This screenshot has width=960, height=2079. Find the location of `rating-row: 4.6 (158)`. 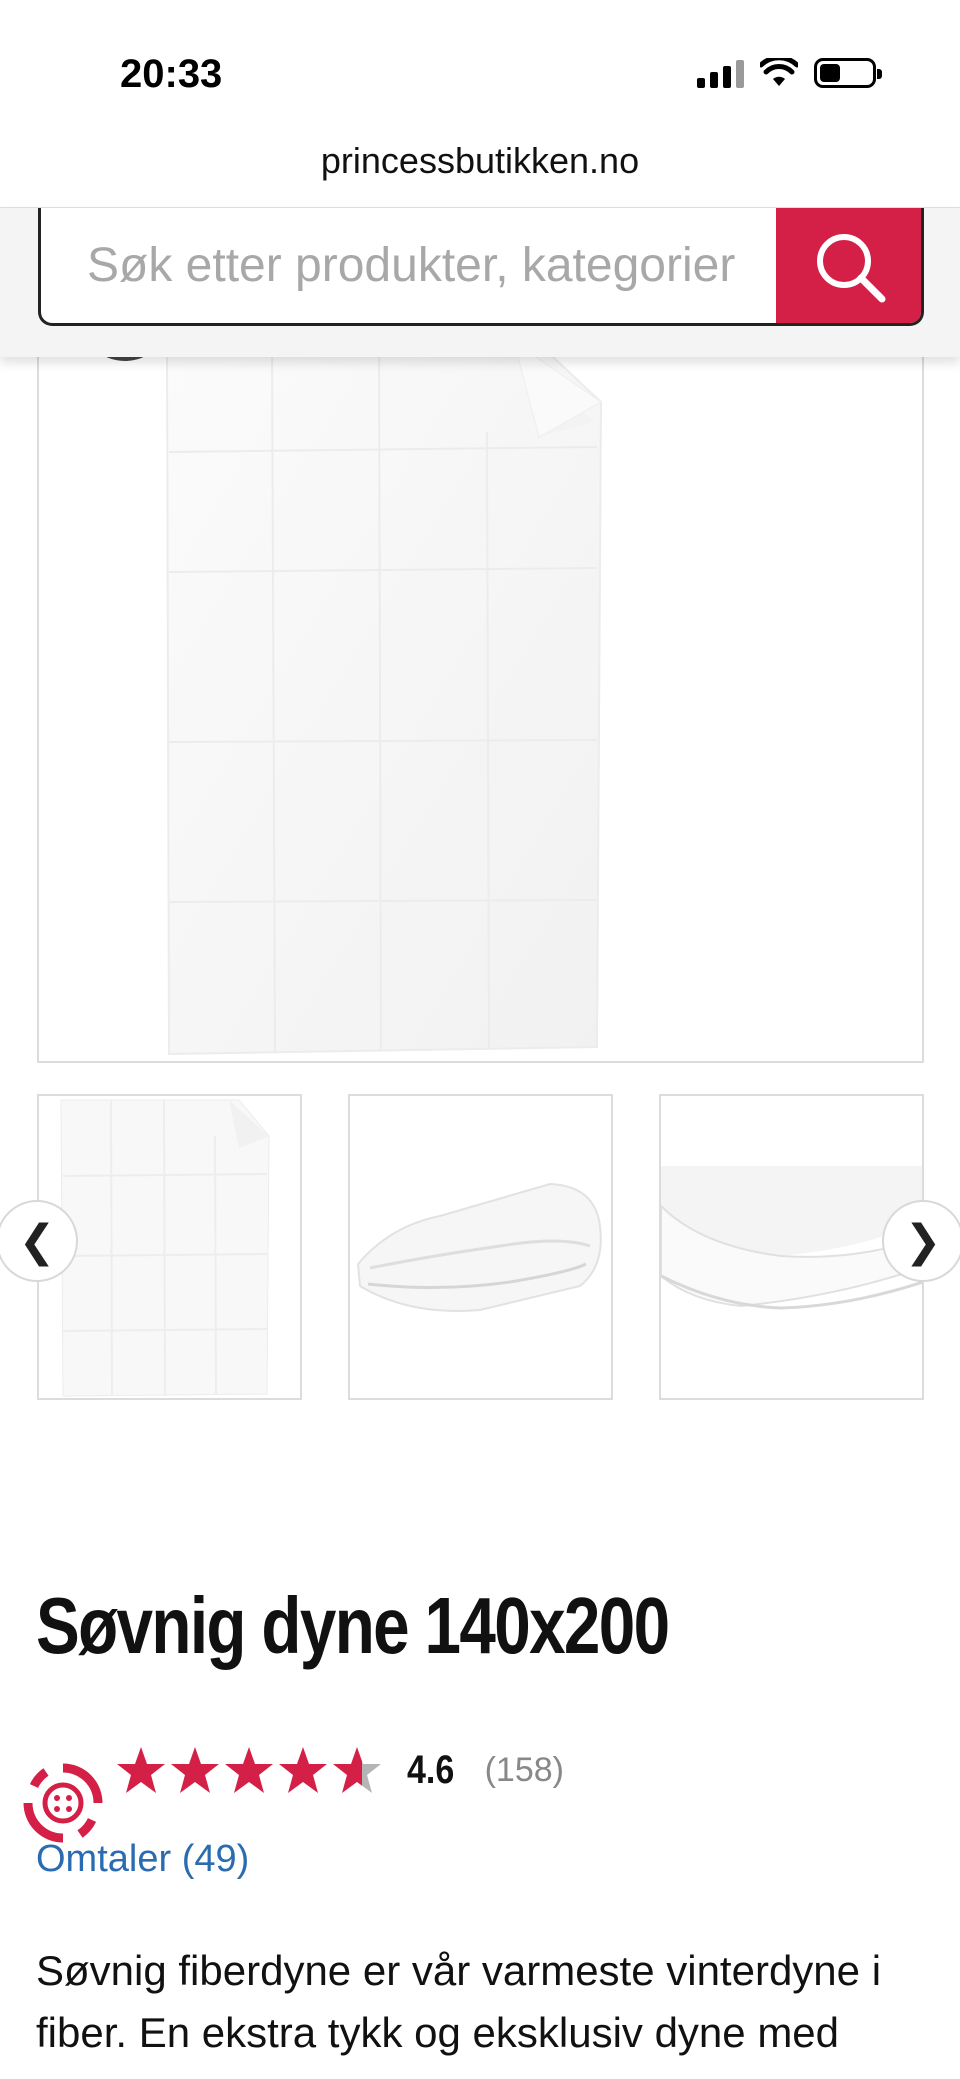

rating-row: 4.6 (158) is located at coordinates (339, 1770).